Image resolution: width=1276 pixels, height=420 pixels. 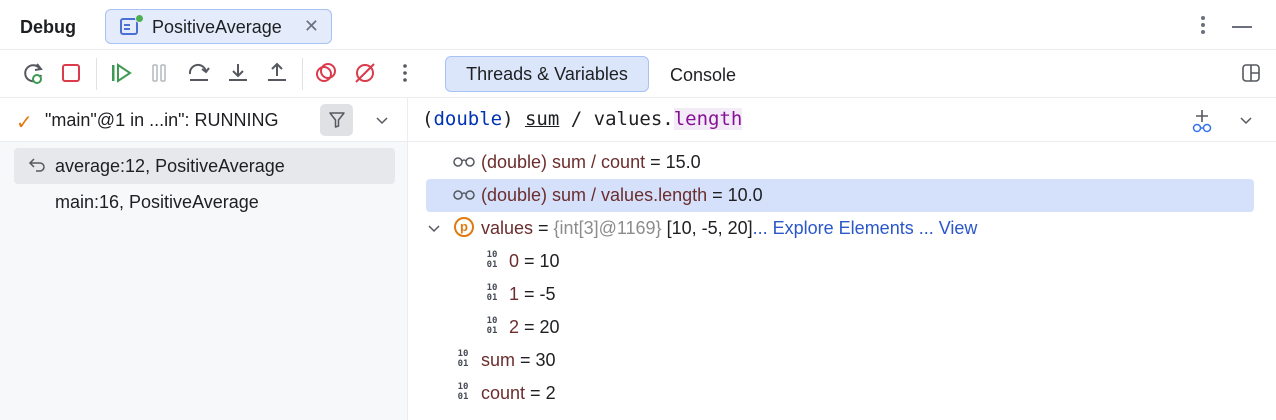 What do you see at coordinates (842, 393) in the screenshot?
I see `variable-row: 10 01 count = 2` at bounding box center [842, 393].